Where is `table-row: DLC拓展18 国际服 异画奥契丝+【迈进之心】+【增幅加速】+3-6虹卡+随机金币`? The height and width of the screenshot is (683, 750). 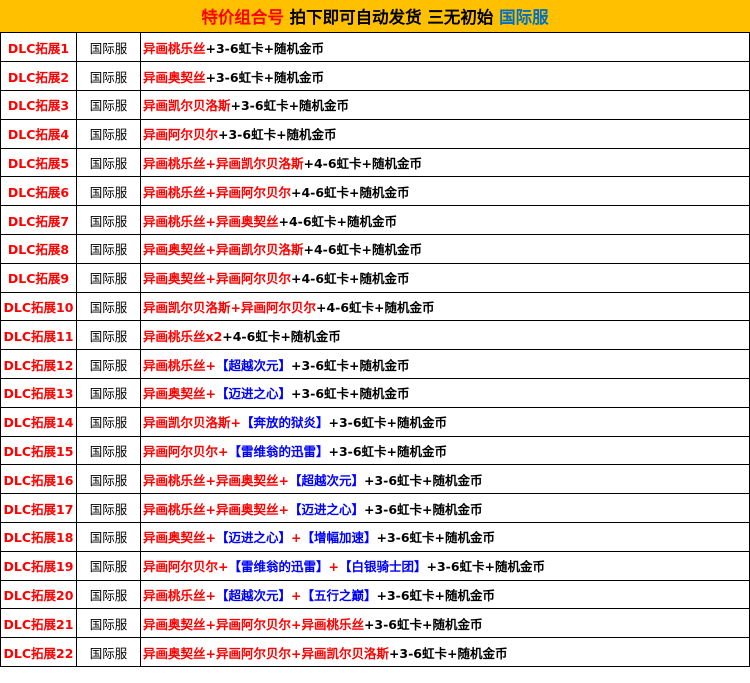 table-row: DLC拓展18 国际服 异画奥契丝+【迈进之心】+【增幅加速】+3-6虹卡+随机金币 is located at coordinates (375, 537).